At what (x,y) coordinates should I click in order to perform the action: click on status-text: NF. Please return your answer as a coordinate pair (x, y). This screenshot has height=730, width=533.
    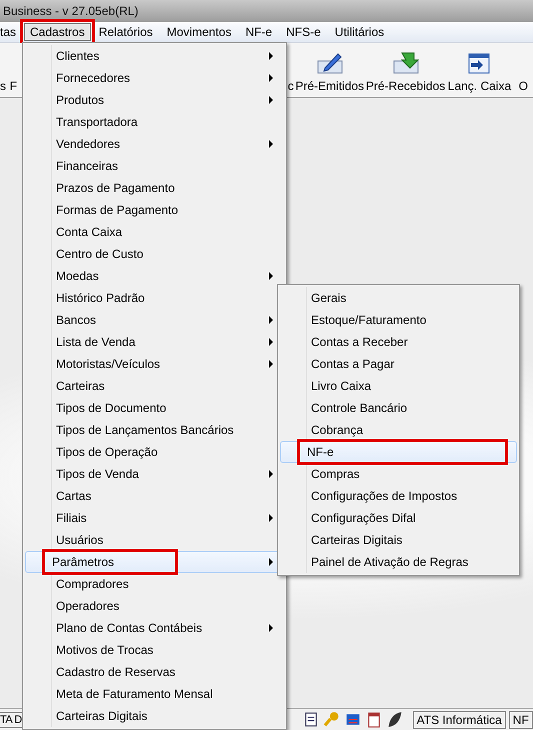
    Looking at the image, I should click on (520, 719).